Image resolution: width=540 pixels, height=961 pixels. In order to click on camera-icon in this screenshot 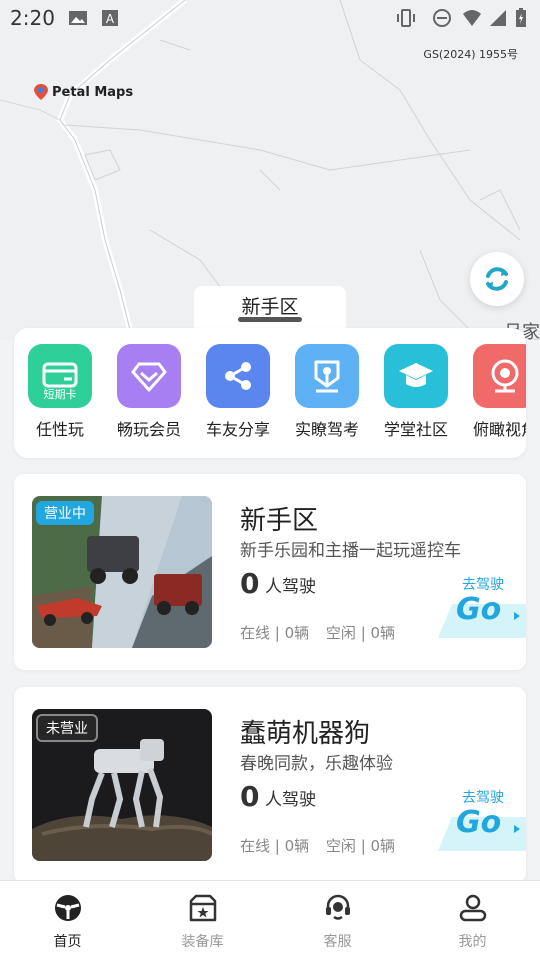, I will do `click(499, 376)`.